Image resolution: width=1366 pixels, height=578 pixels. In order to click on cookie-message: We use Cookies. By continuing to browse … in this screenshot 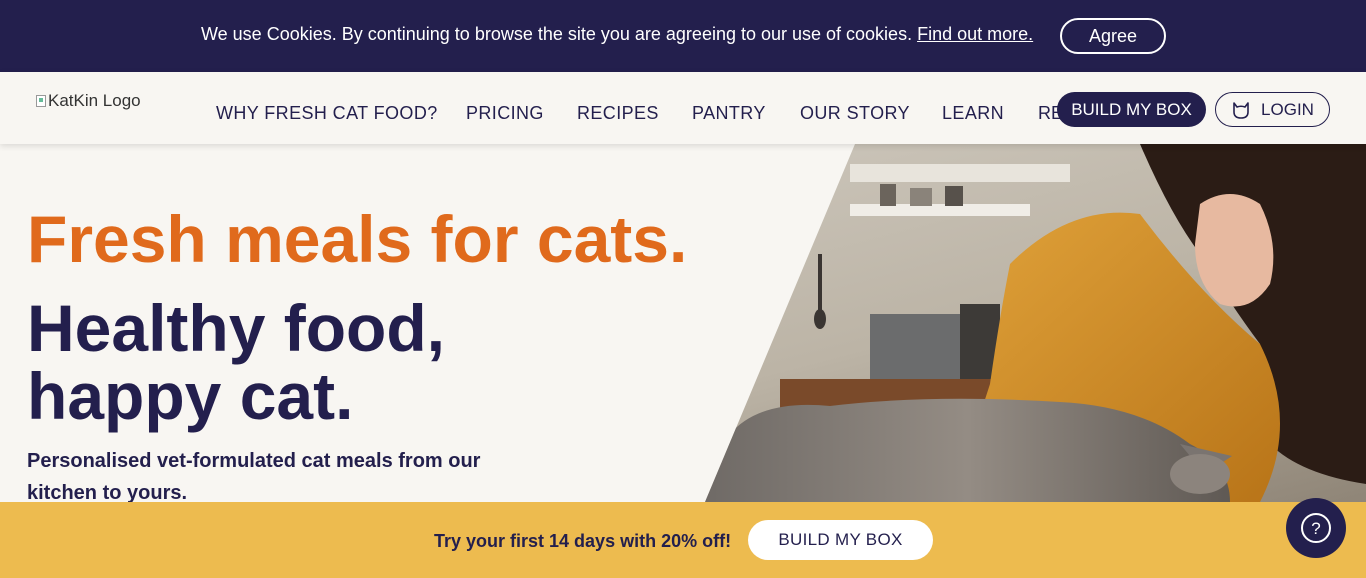, I will do `click(557, 34)`.